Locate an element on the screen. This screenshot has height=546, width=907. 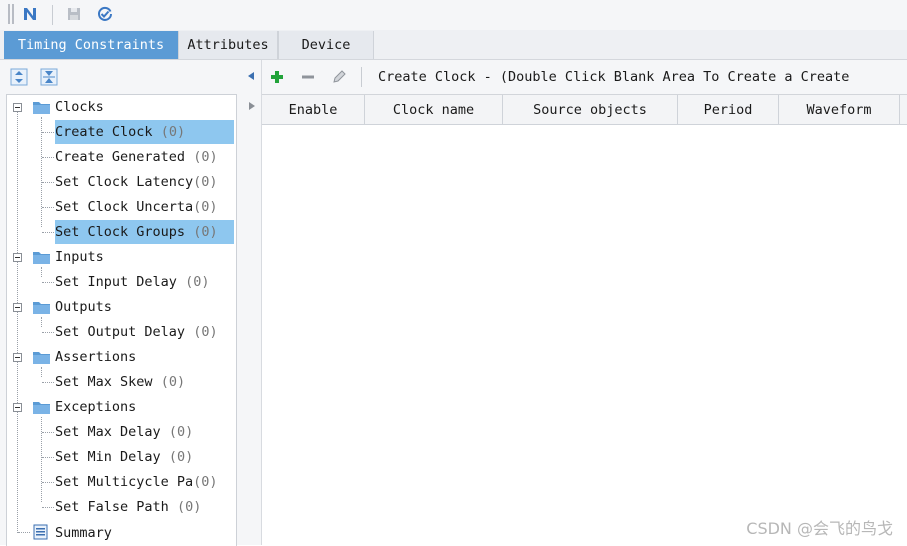
logo-n-icon is located at coordinates (30, 14).